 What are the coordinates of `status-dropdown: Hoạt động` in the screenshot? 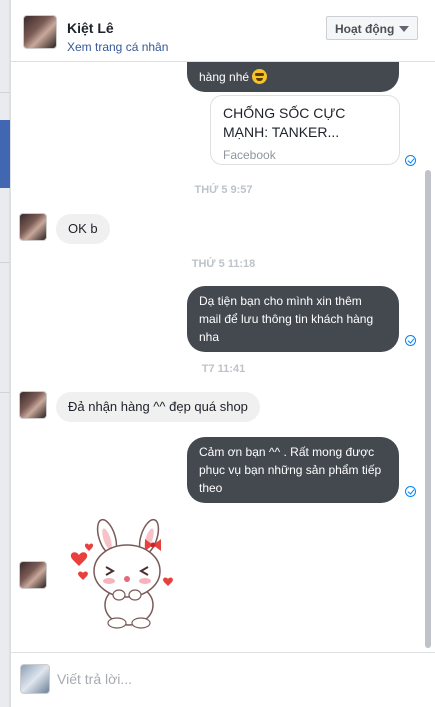 It's located at (372, 28).